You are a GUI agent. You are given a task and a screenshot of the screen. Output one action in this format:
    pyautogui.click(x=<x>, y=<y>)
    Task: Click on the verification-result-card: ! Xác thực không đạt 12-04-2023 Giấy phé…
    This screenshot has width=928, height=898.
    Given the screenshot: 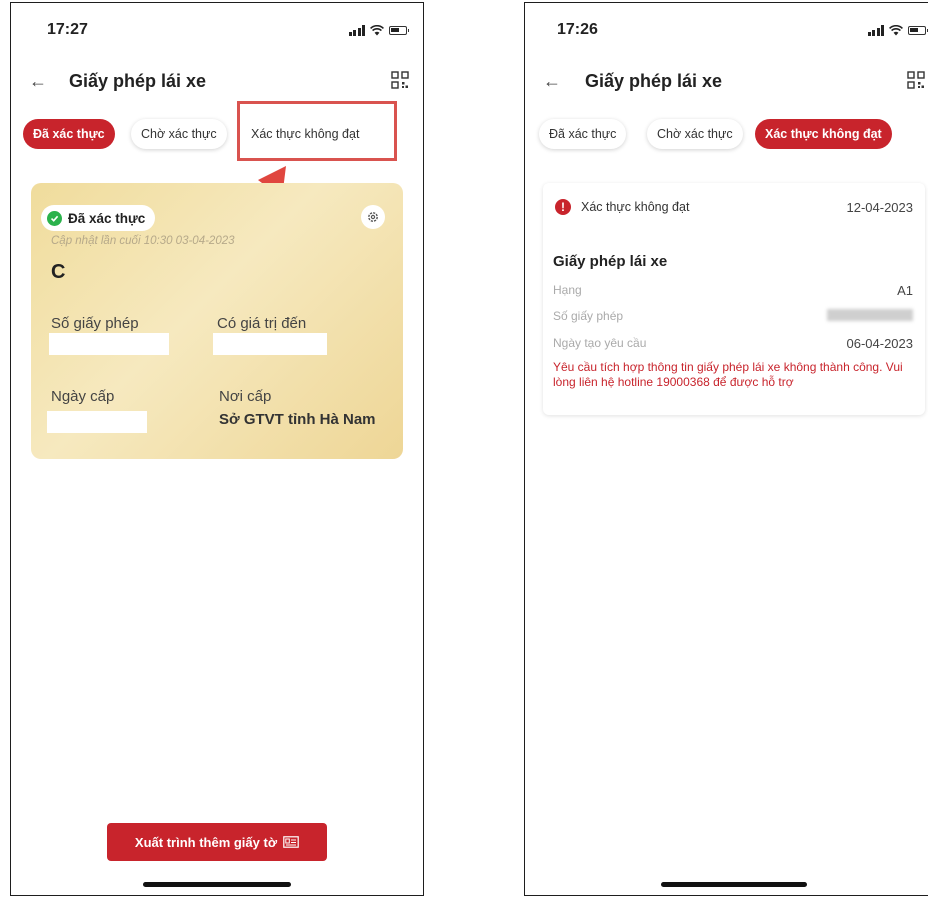 What is the action you would take?
    pyautogui.click(x=734, y=299)
    